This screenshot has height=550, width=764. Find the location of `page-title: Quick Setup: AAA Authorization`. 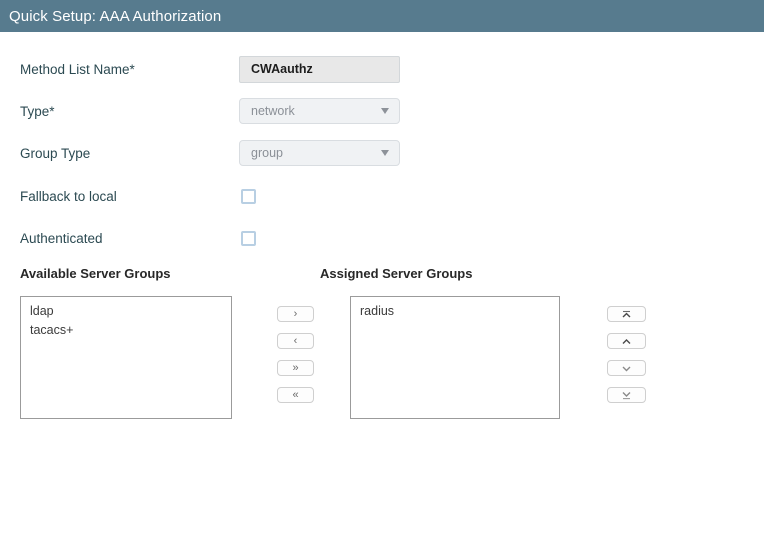

page-title: Quick Setup: AAA Authorization is located at coordinates (115, 16).